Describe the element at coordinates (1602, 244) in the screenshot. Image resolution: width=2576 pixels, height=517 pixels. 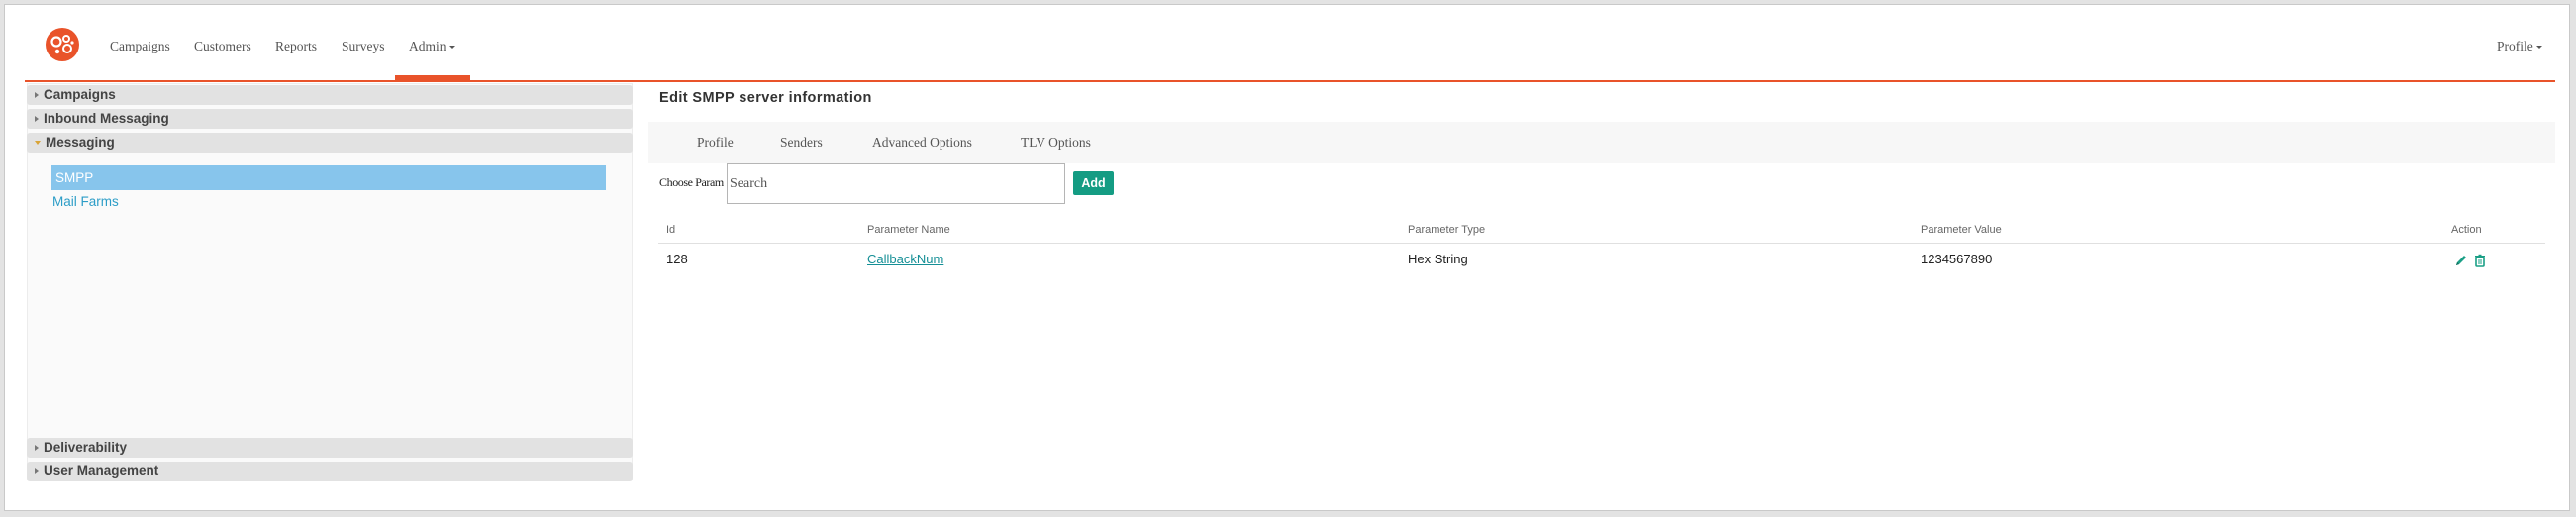
I see `table-divider` at that location.